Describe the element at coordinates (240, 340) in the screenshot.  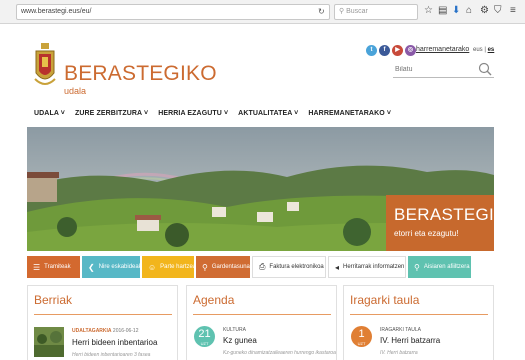
I see `agenda-event-title: Kz gunea` at that location.